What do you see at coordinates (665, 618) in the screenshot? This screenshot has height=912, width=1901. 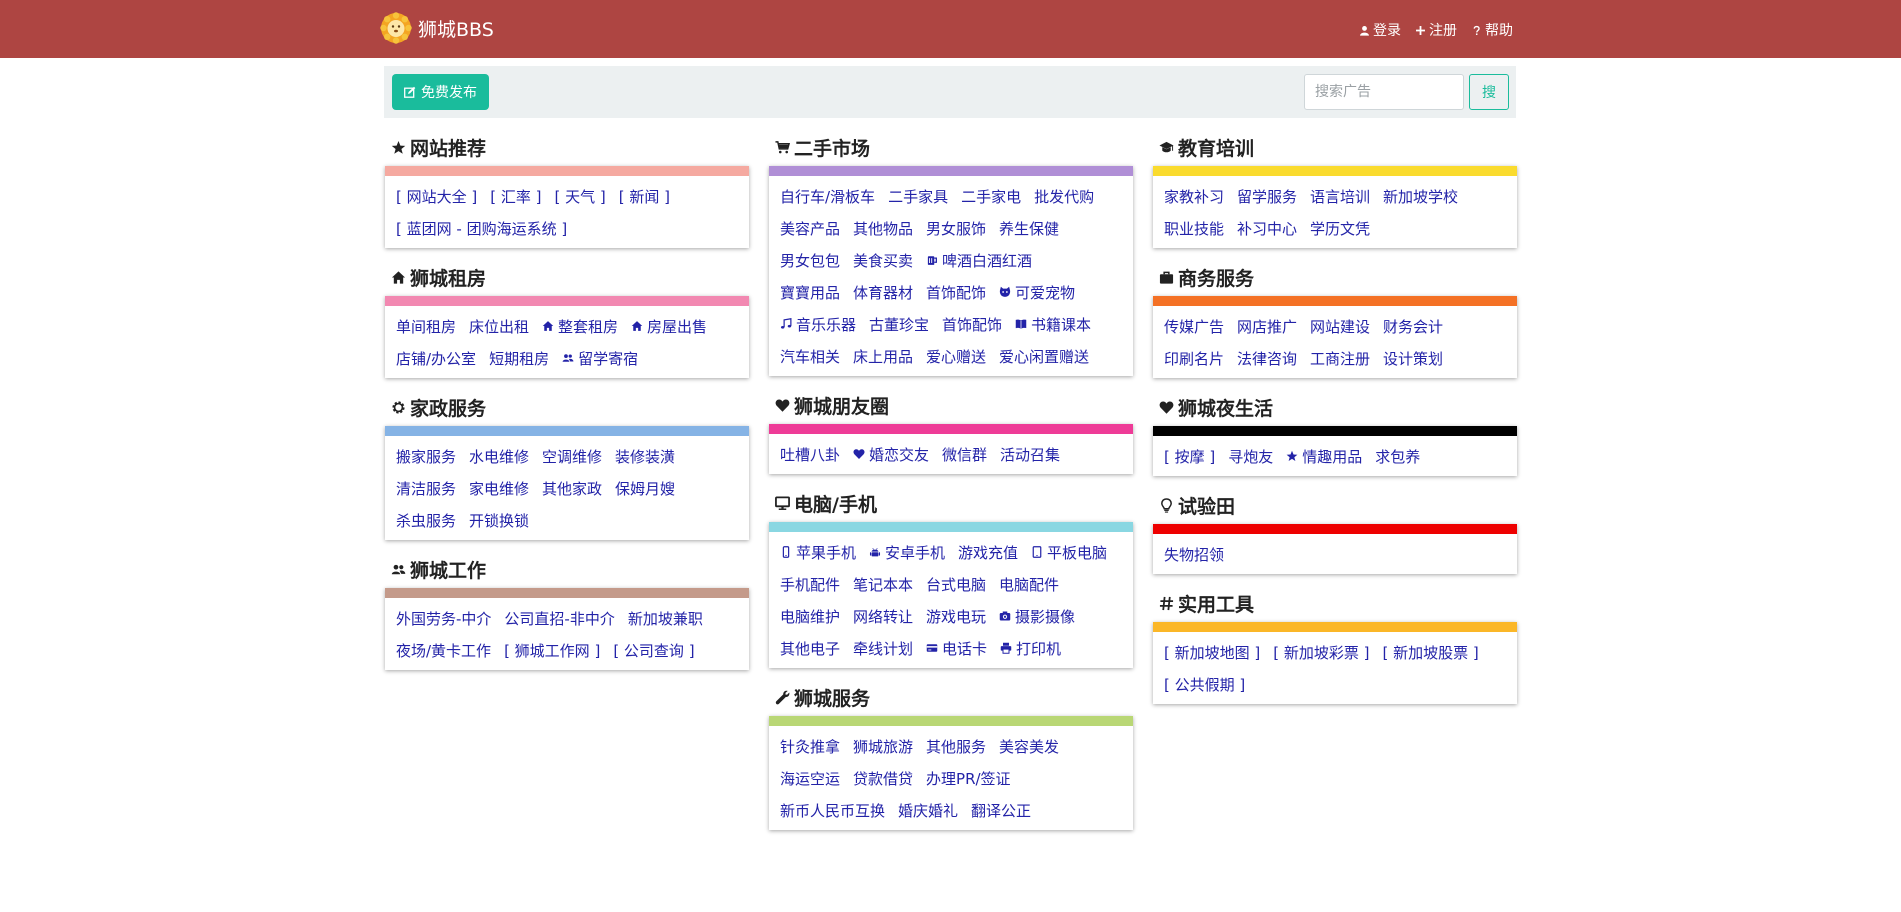 I see `category-link: 新加坡兼职` at bounding box center [665, 618].